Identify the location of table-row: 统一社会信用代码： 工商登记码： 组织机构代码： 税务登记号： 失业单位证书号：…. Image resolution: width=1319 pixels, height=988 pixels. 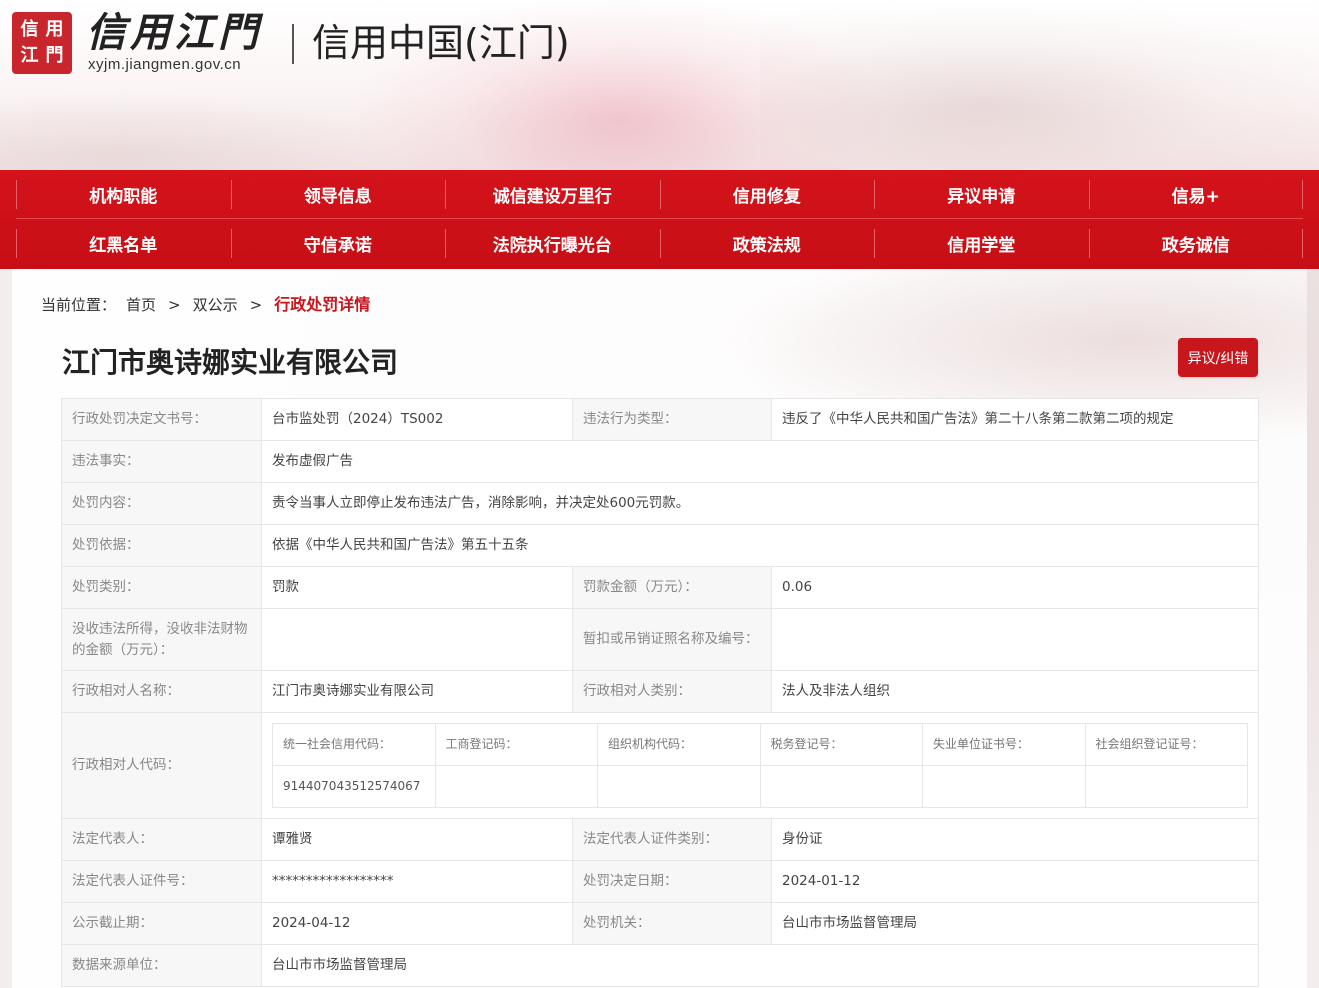
(760, 744).